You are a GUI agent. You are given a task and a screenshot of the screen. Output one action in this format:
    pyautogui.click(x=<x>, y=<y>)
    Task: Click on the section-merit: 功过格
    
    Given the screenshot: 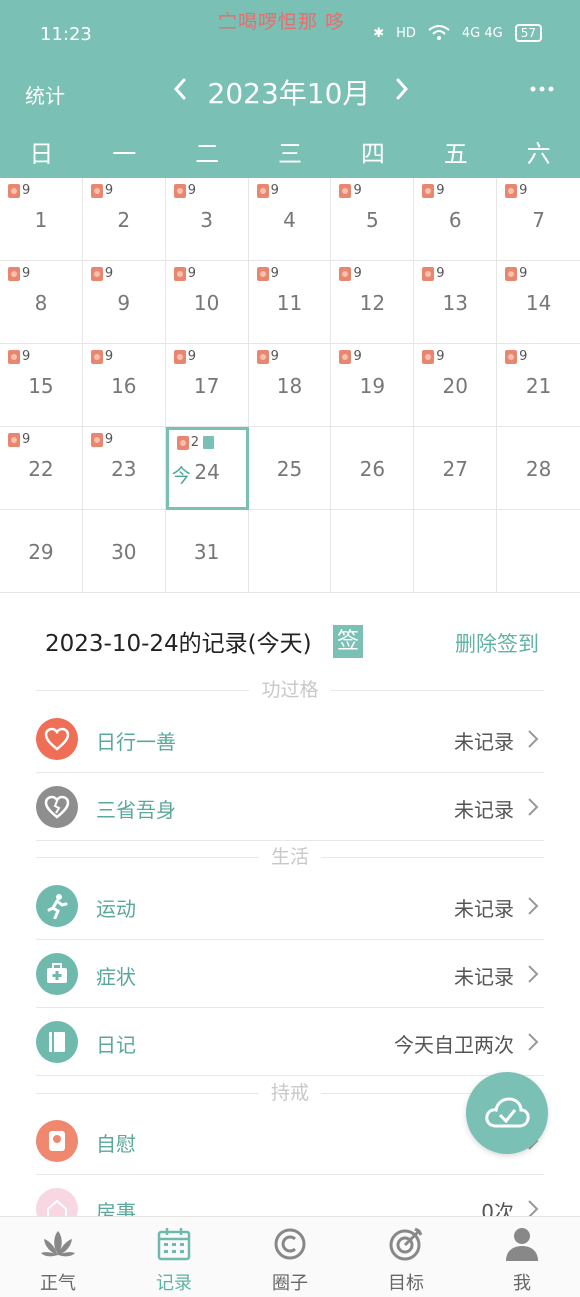 What is the action you would take?
    pyautogui.click(x=290, y=690)
    